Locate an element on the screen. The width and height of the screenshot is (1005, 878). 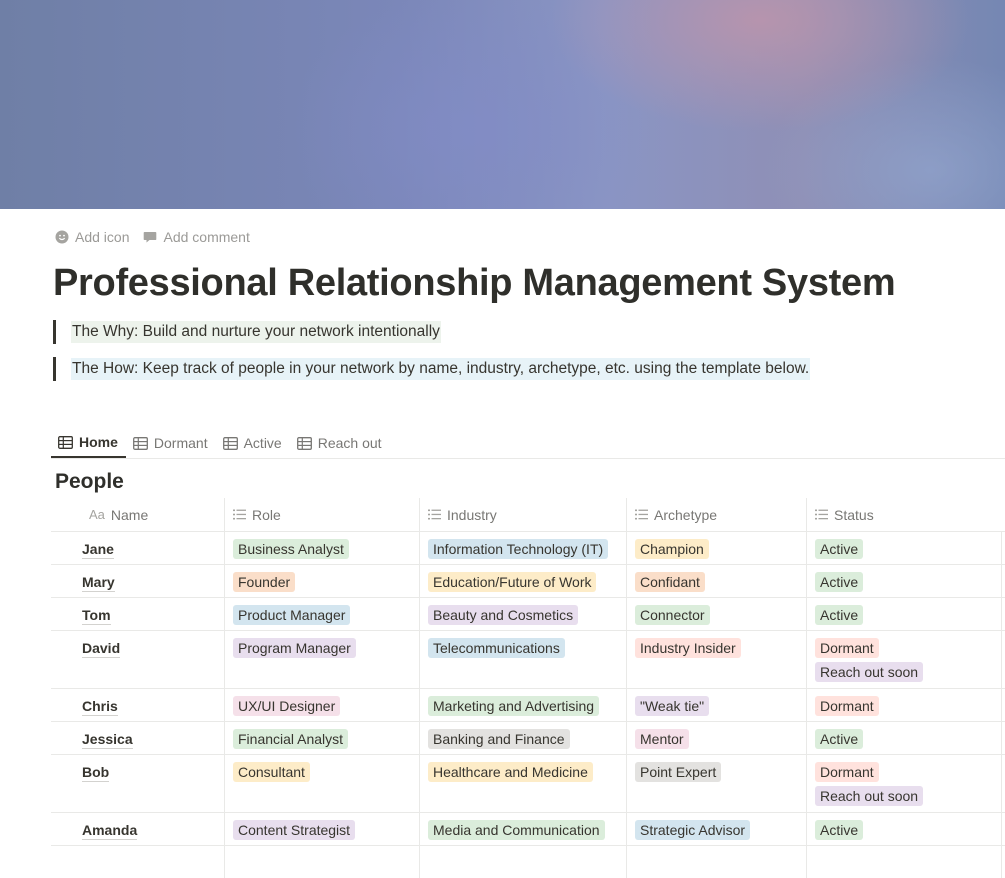
add-comment-button: Add comment is located at coordinates (196, 237).